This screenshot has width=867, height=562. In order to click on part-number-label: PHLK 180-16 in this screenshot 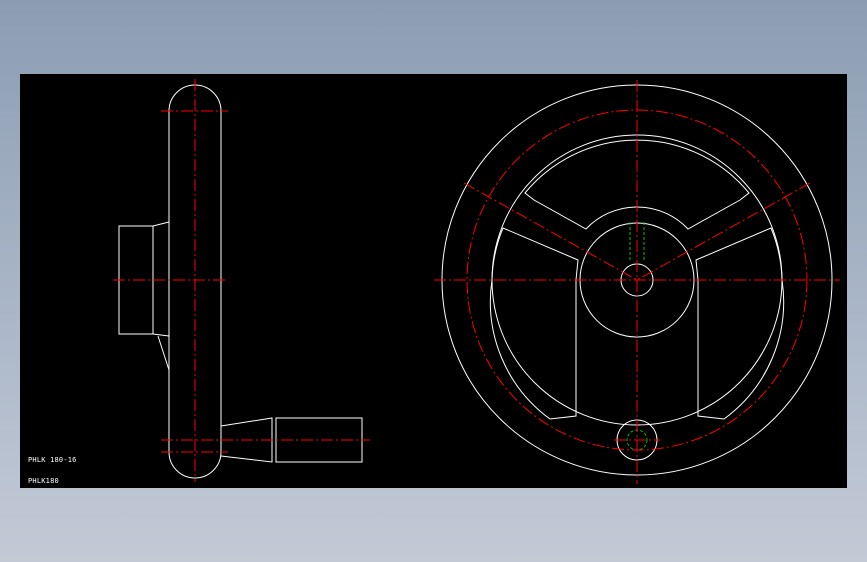, I will do `click(52, 460)`.